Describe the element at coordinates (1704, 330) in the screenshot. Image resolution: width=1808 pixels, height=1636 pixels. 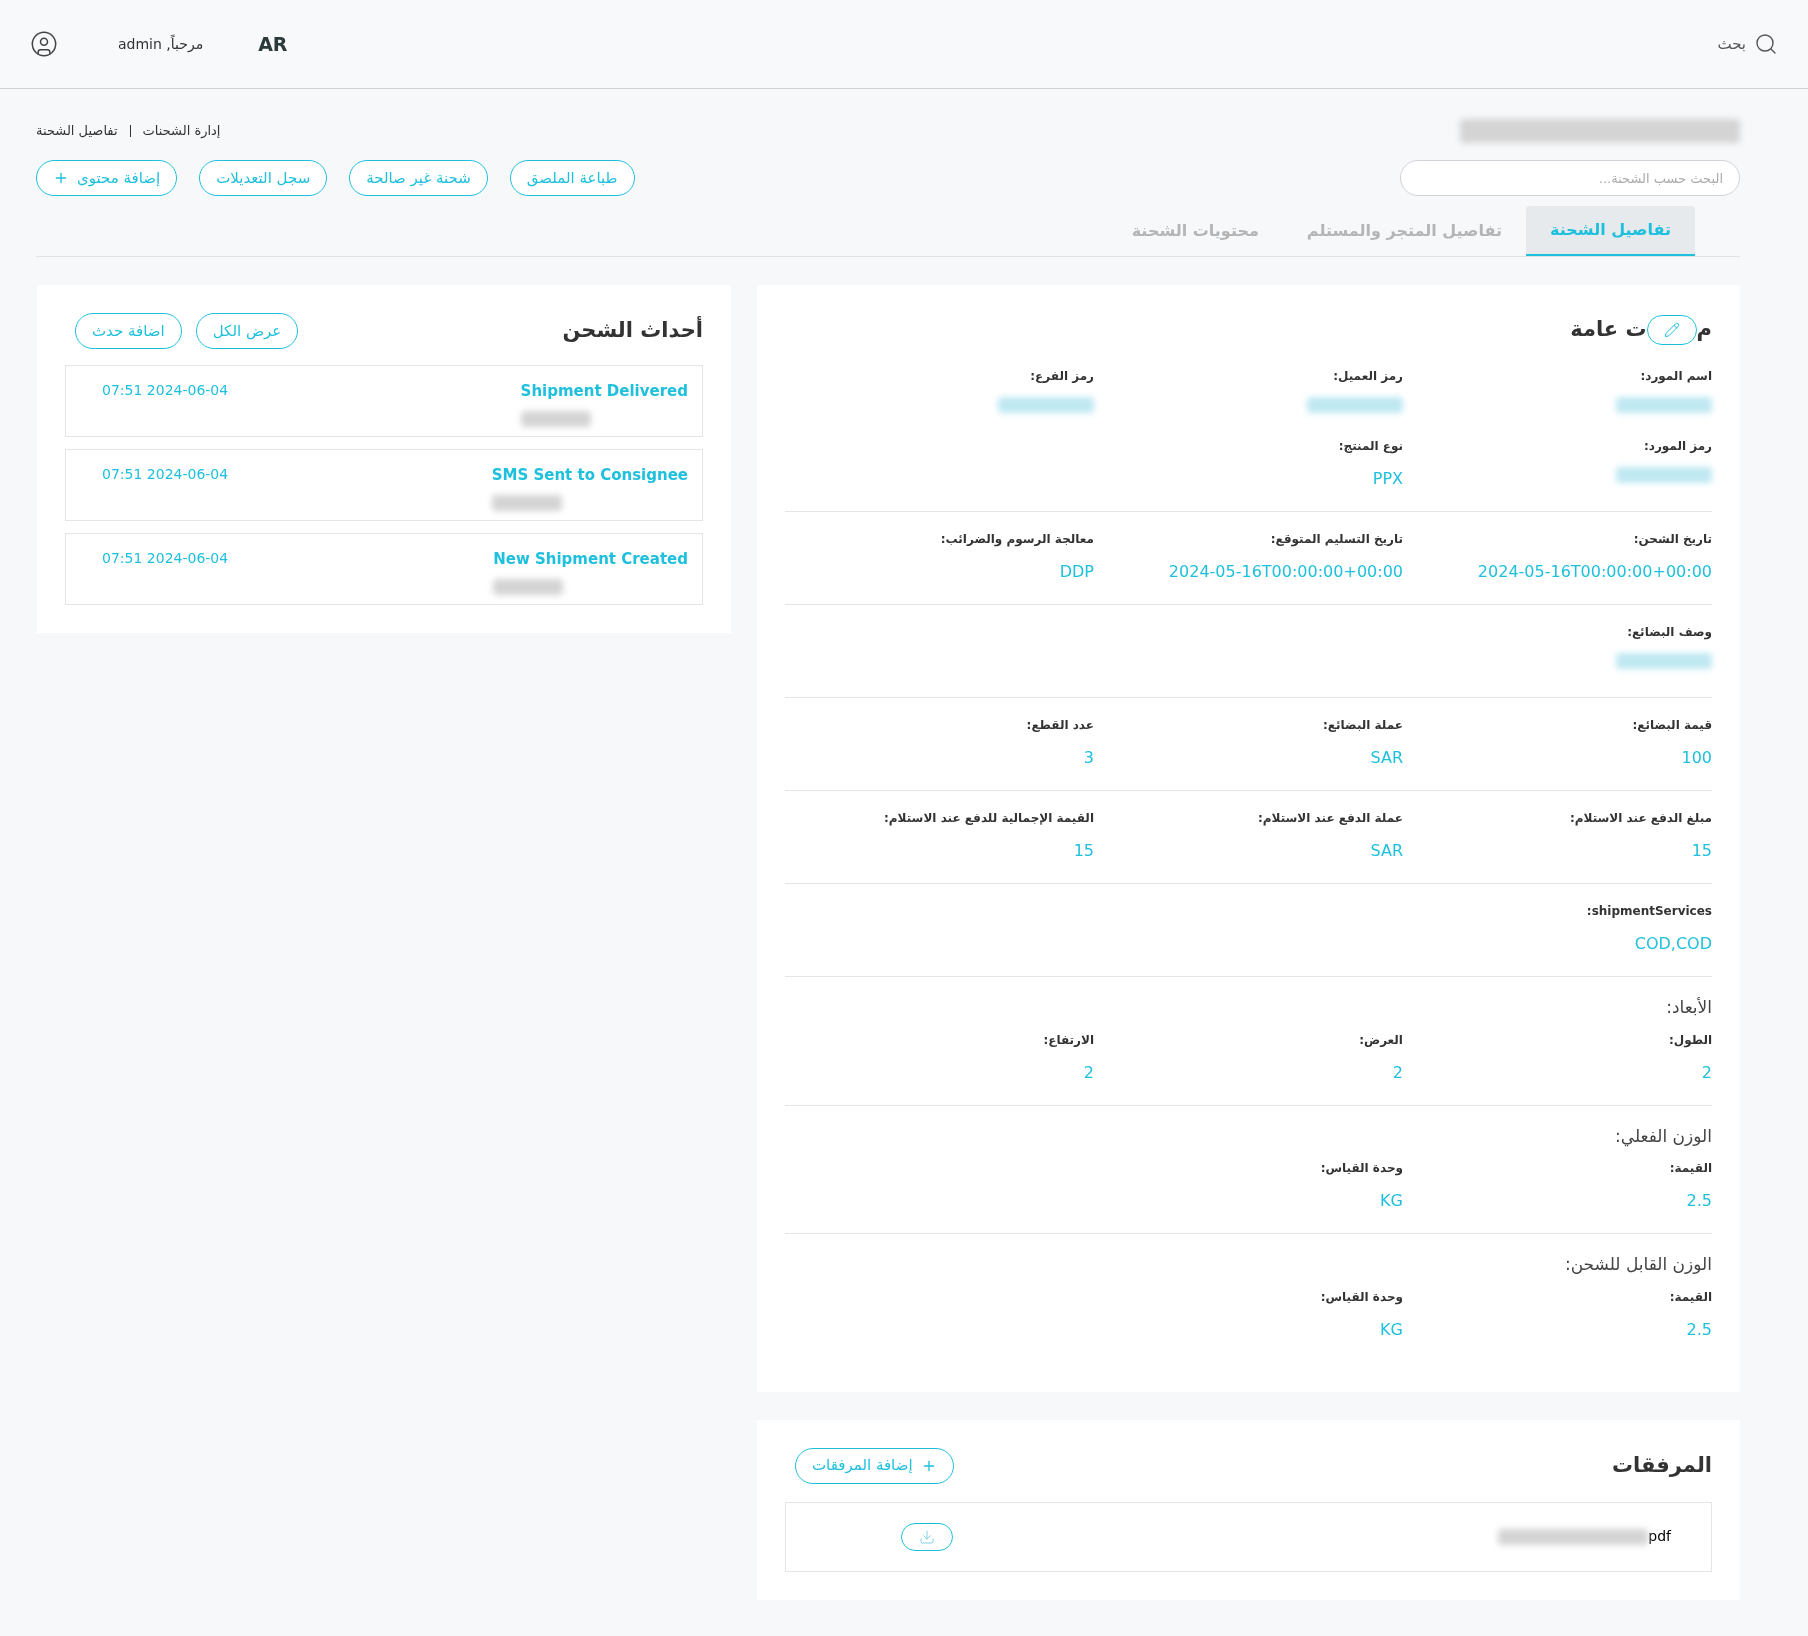
I see `card-title: م` at that location.